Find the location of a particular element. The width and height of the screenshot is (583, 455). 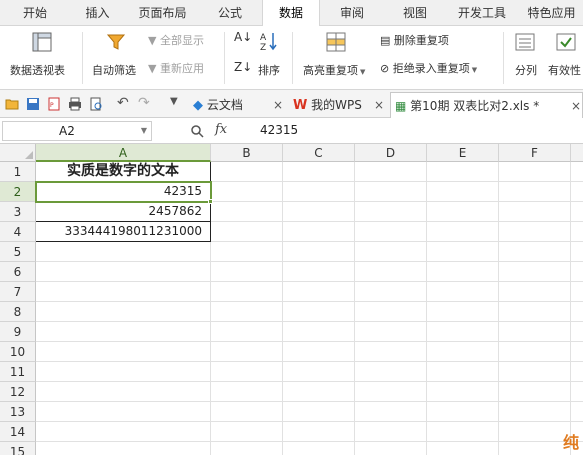

reject-duplicates-button: ⊘ 拒绝录入重复项 ▼ is located at coordinates (428, 68).